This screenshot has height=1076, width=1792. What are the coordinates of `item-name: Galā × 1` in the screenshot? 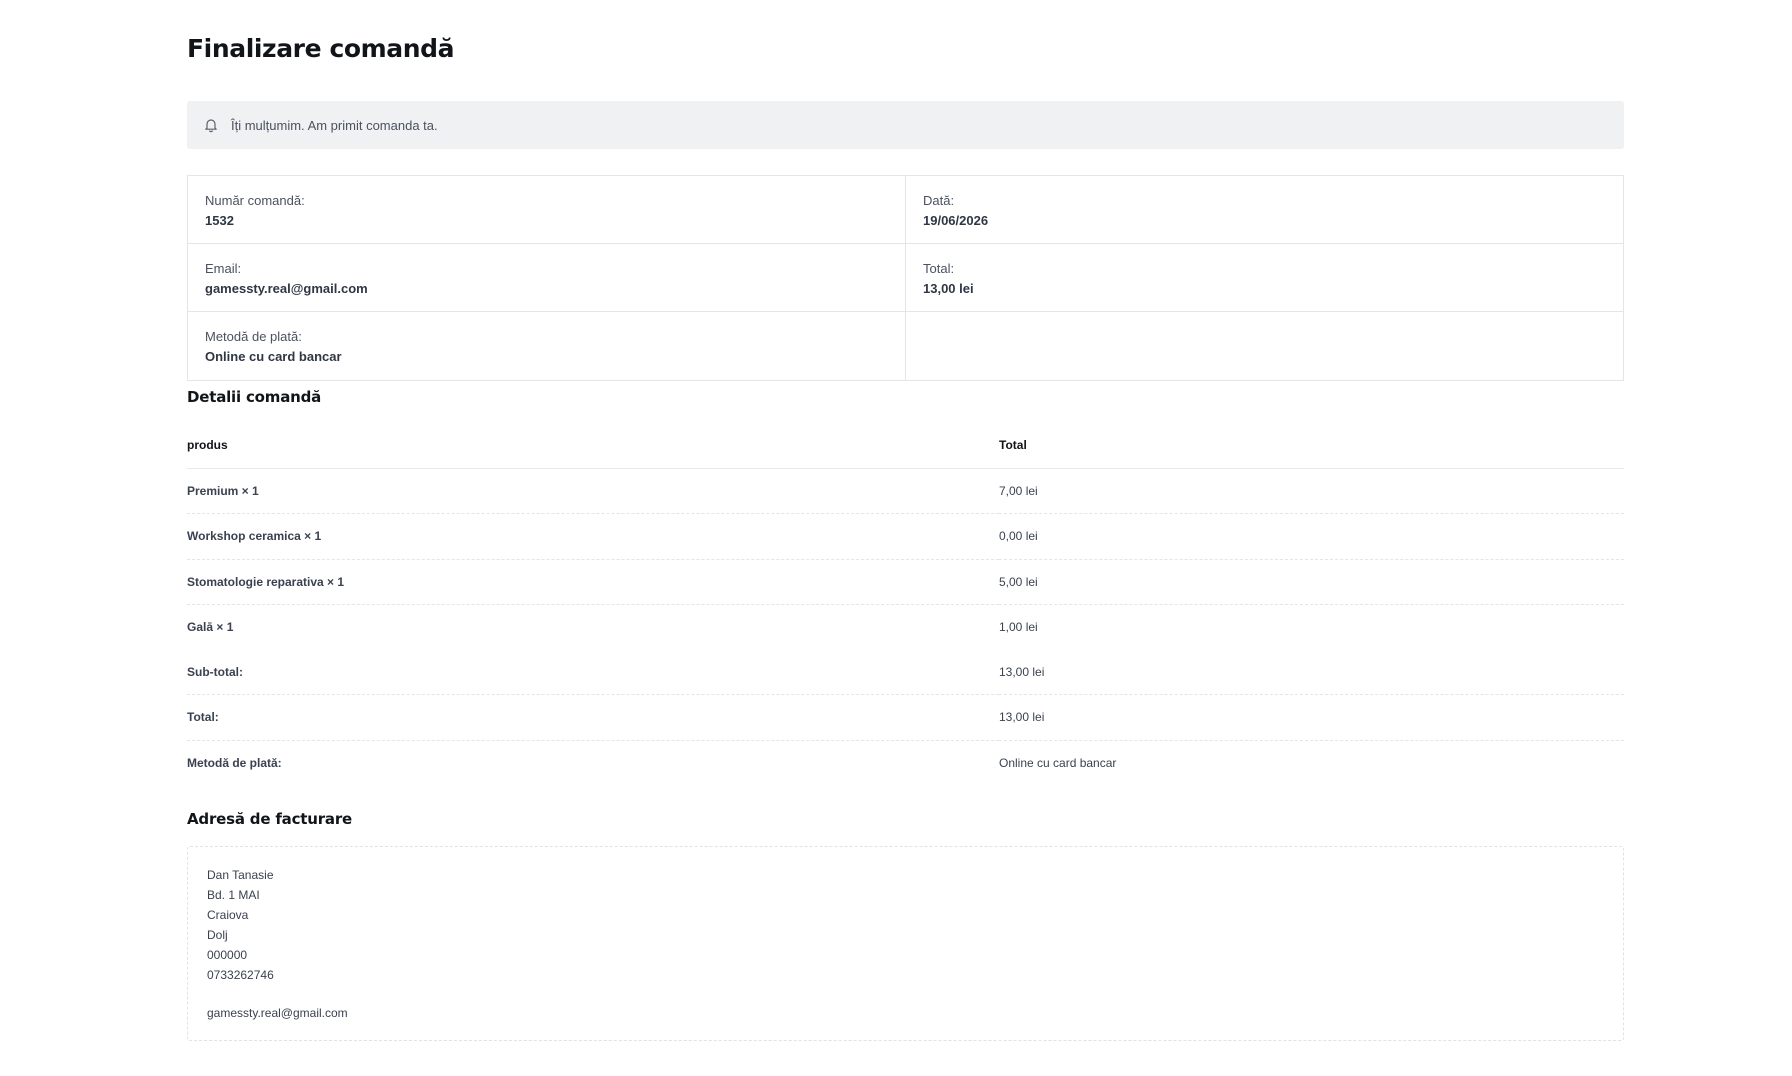 It's located at (210, 627).